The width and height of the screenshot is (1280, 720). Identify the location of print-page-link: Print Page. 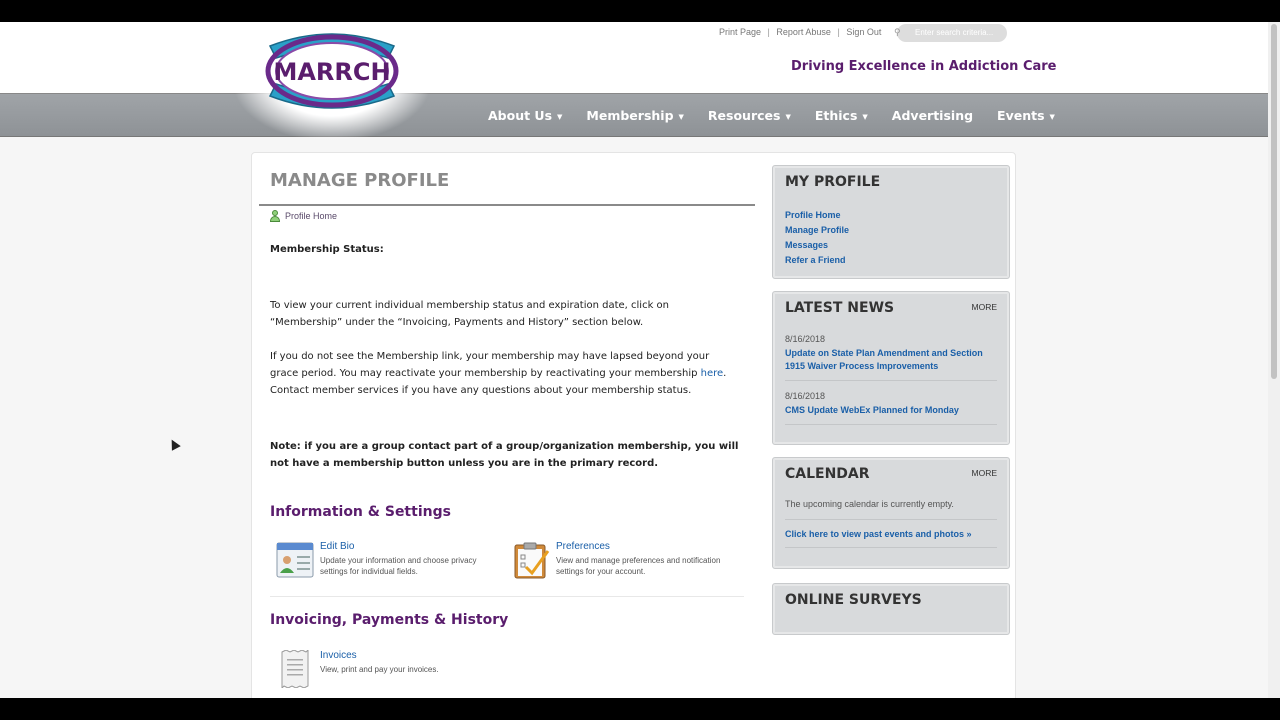
(740, 32).